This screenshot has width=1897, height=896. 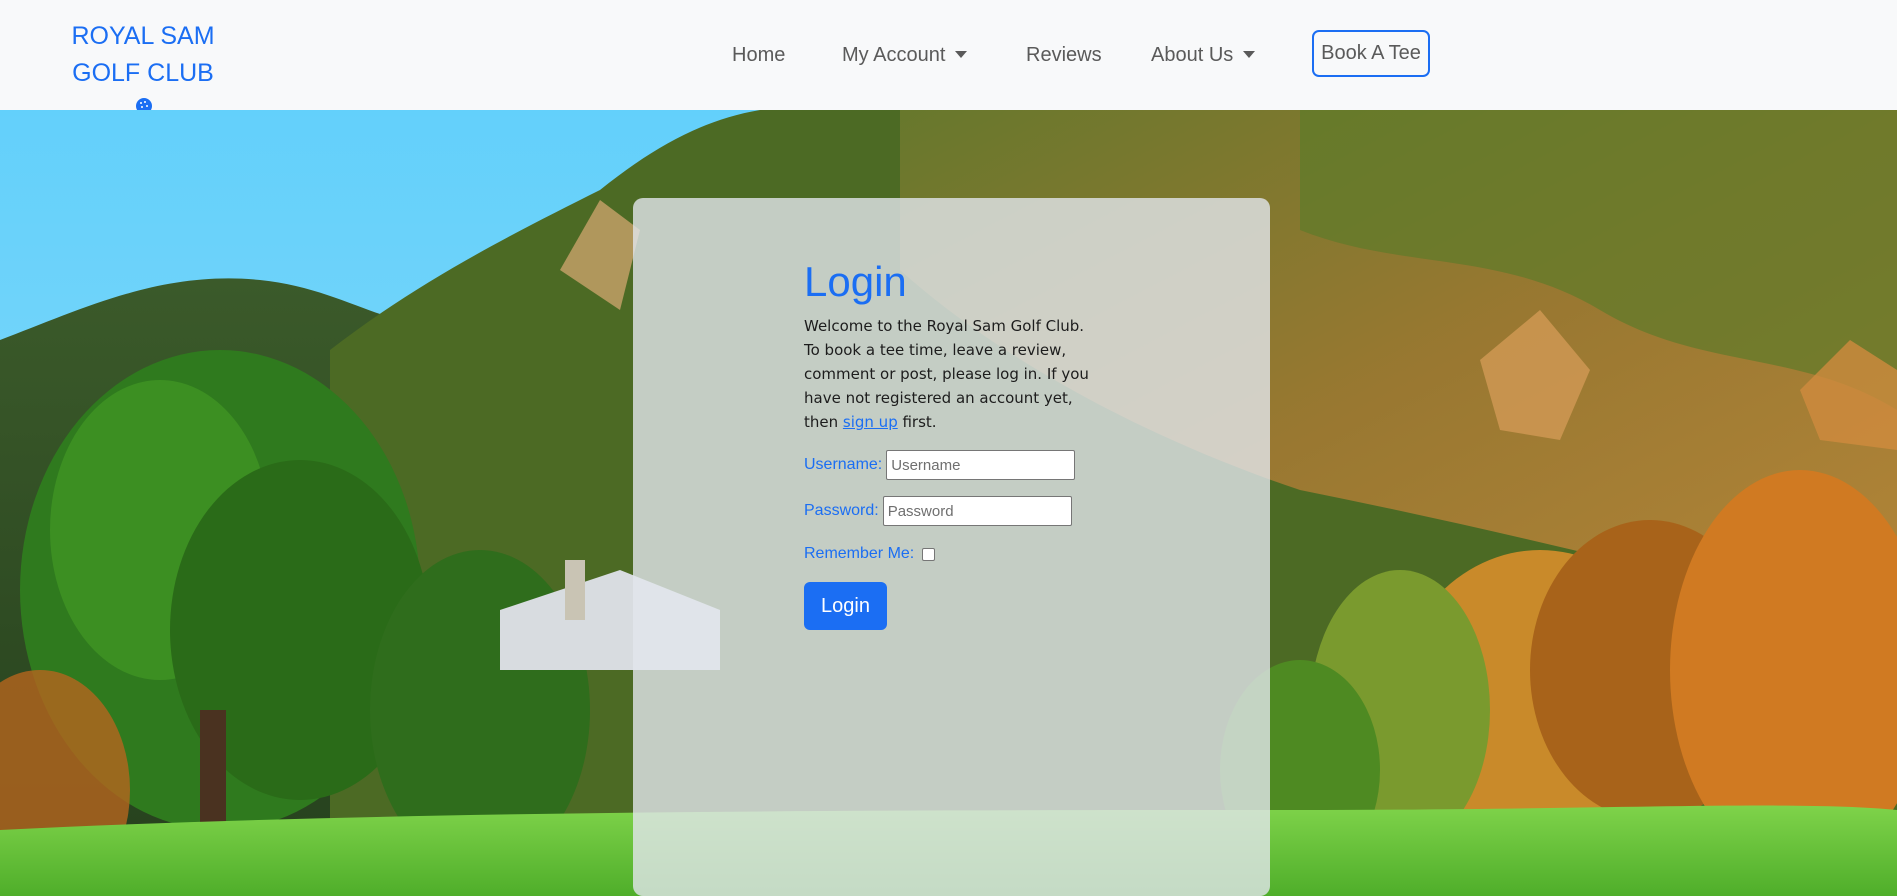 I want to click on username-input, so click(x=981, y=465).